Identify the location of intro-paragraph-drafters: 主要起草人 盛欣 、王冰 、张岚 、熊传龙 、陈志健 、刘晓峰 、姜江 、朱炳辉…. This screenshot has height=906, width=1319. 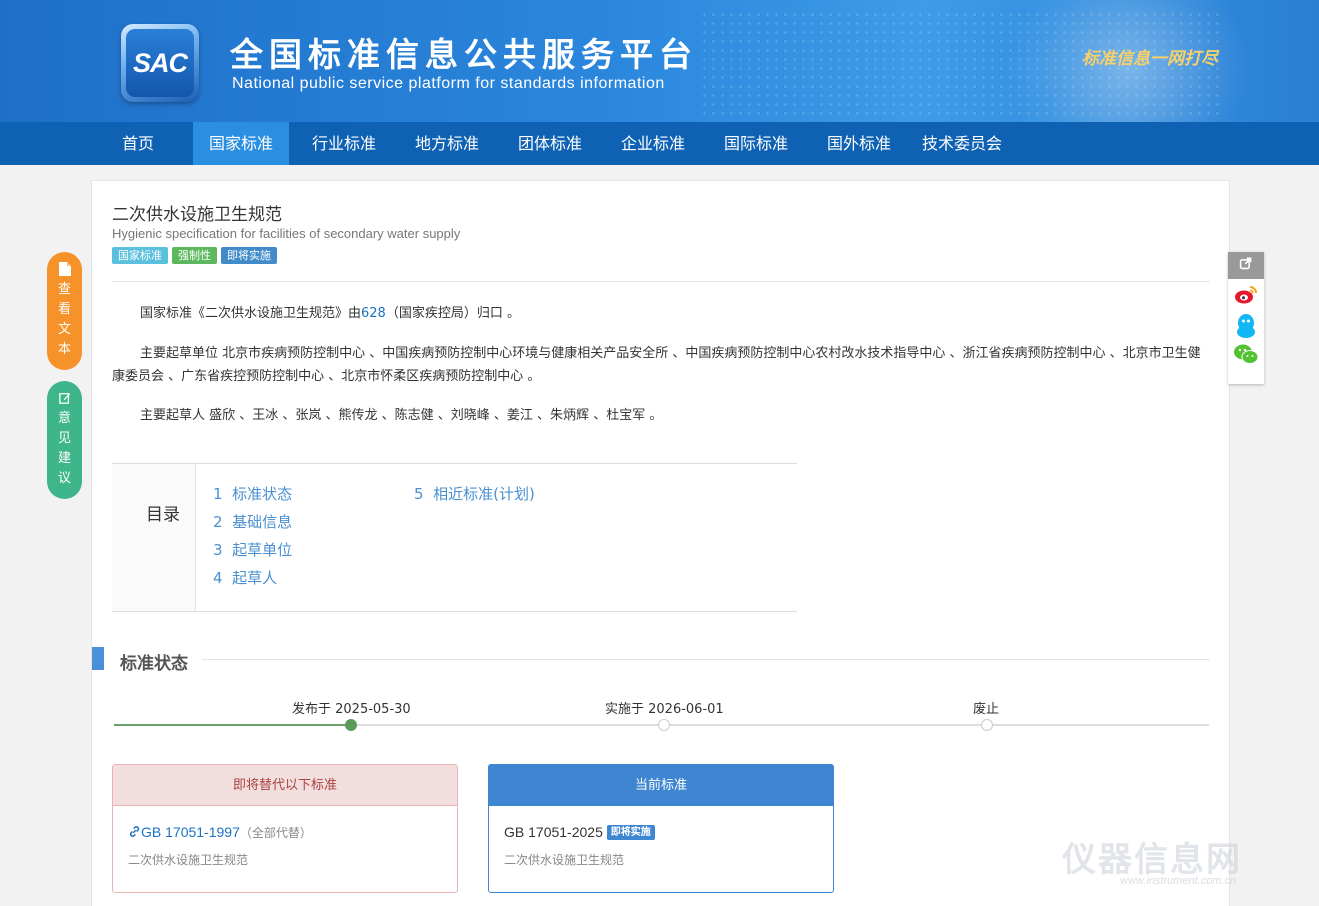
(401, 415).